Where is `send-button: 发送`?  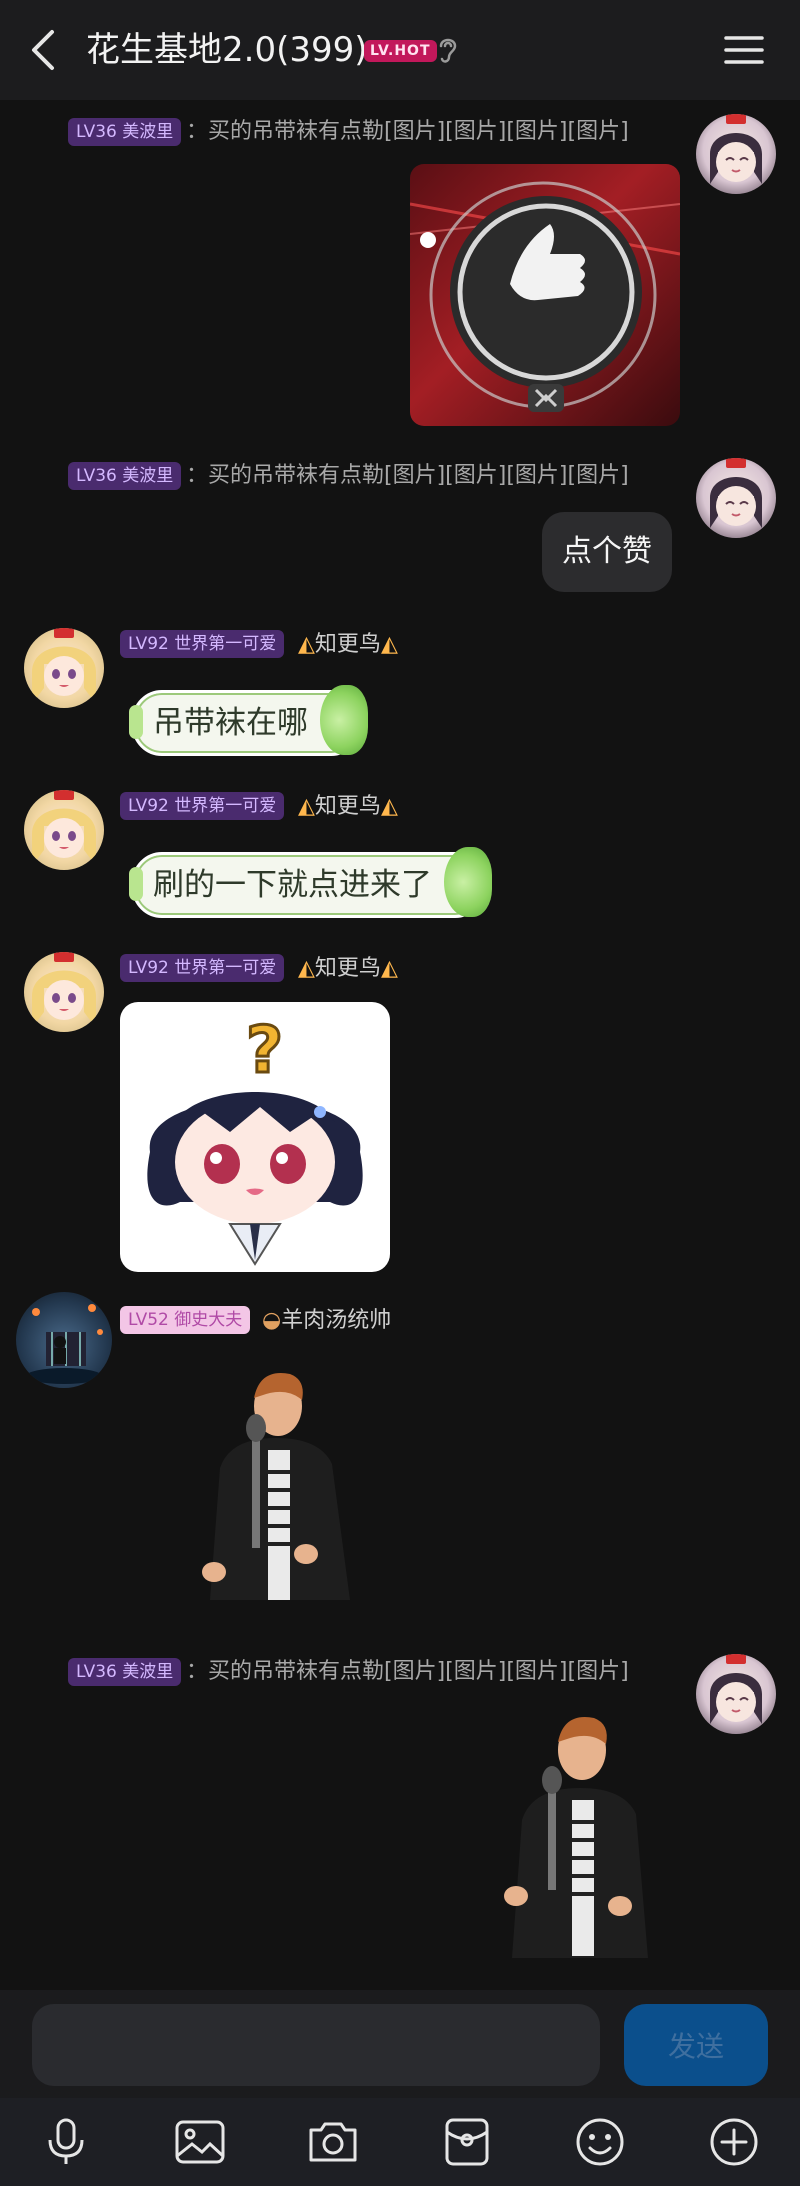
send-button: 发送 is located at coordinates (696, 2045).